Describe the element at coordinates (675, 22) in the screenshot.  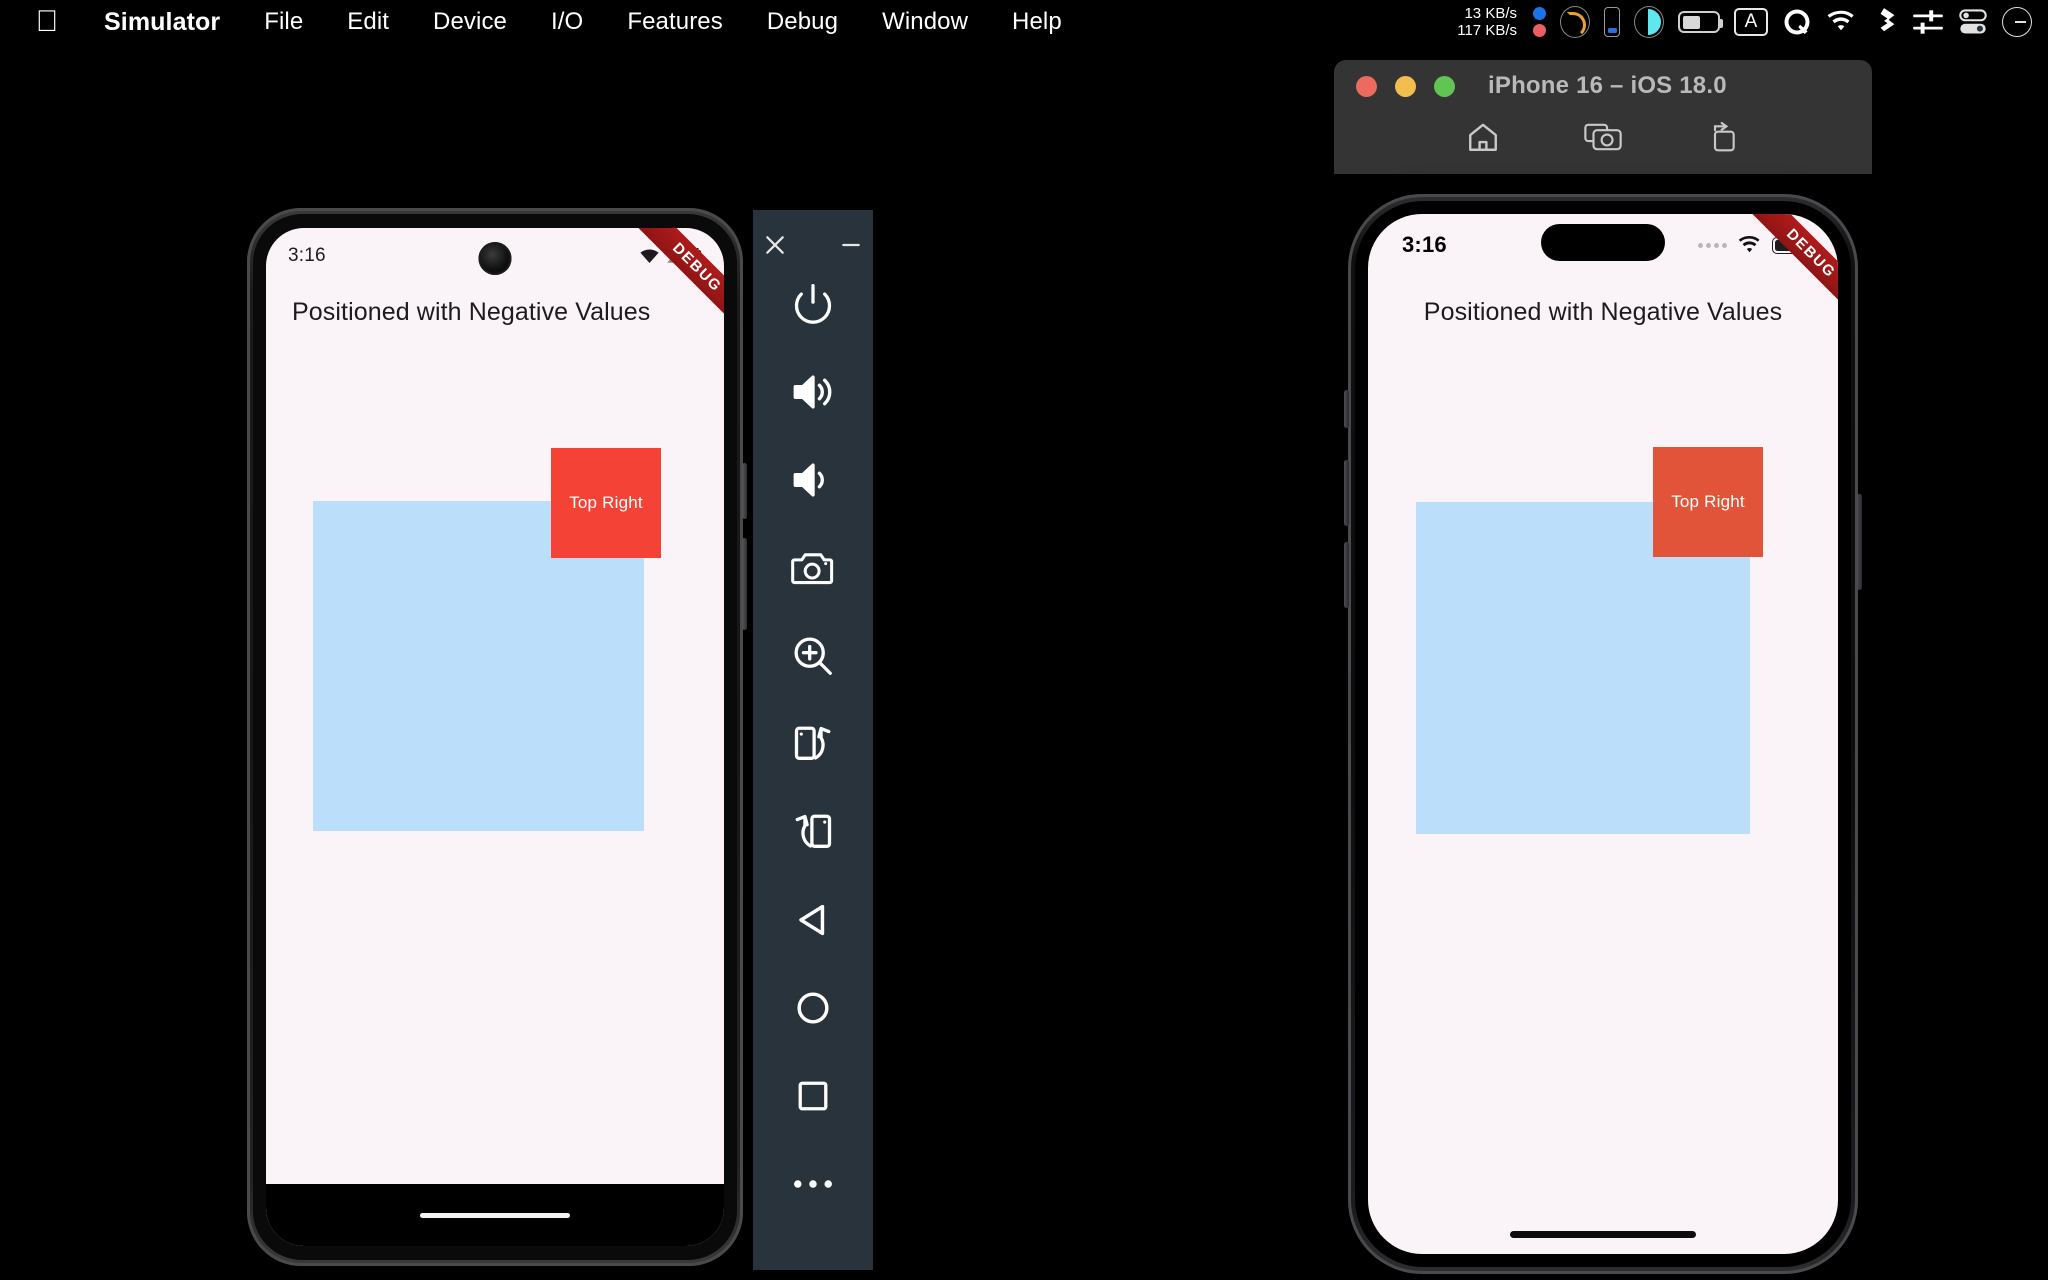
I see `menu-item-features: Features` at that location.